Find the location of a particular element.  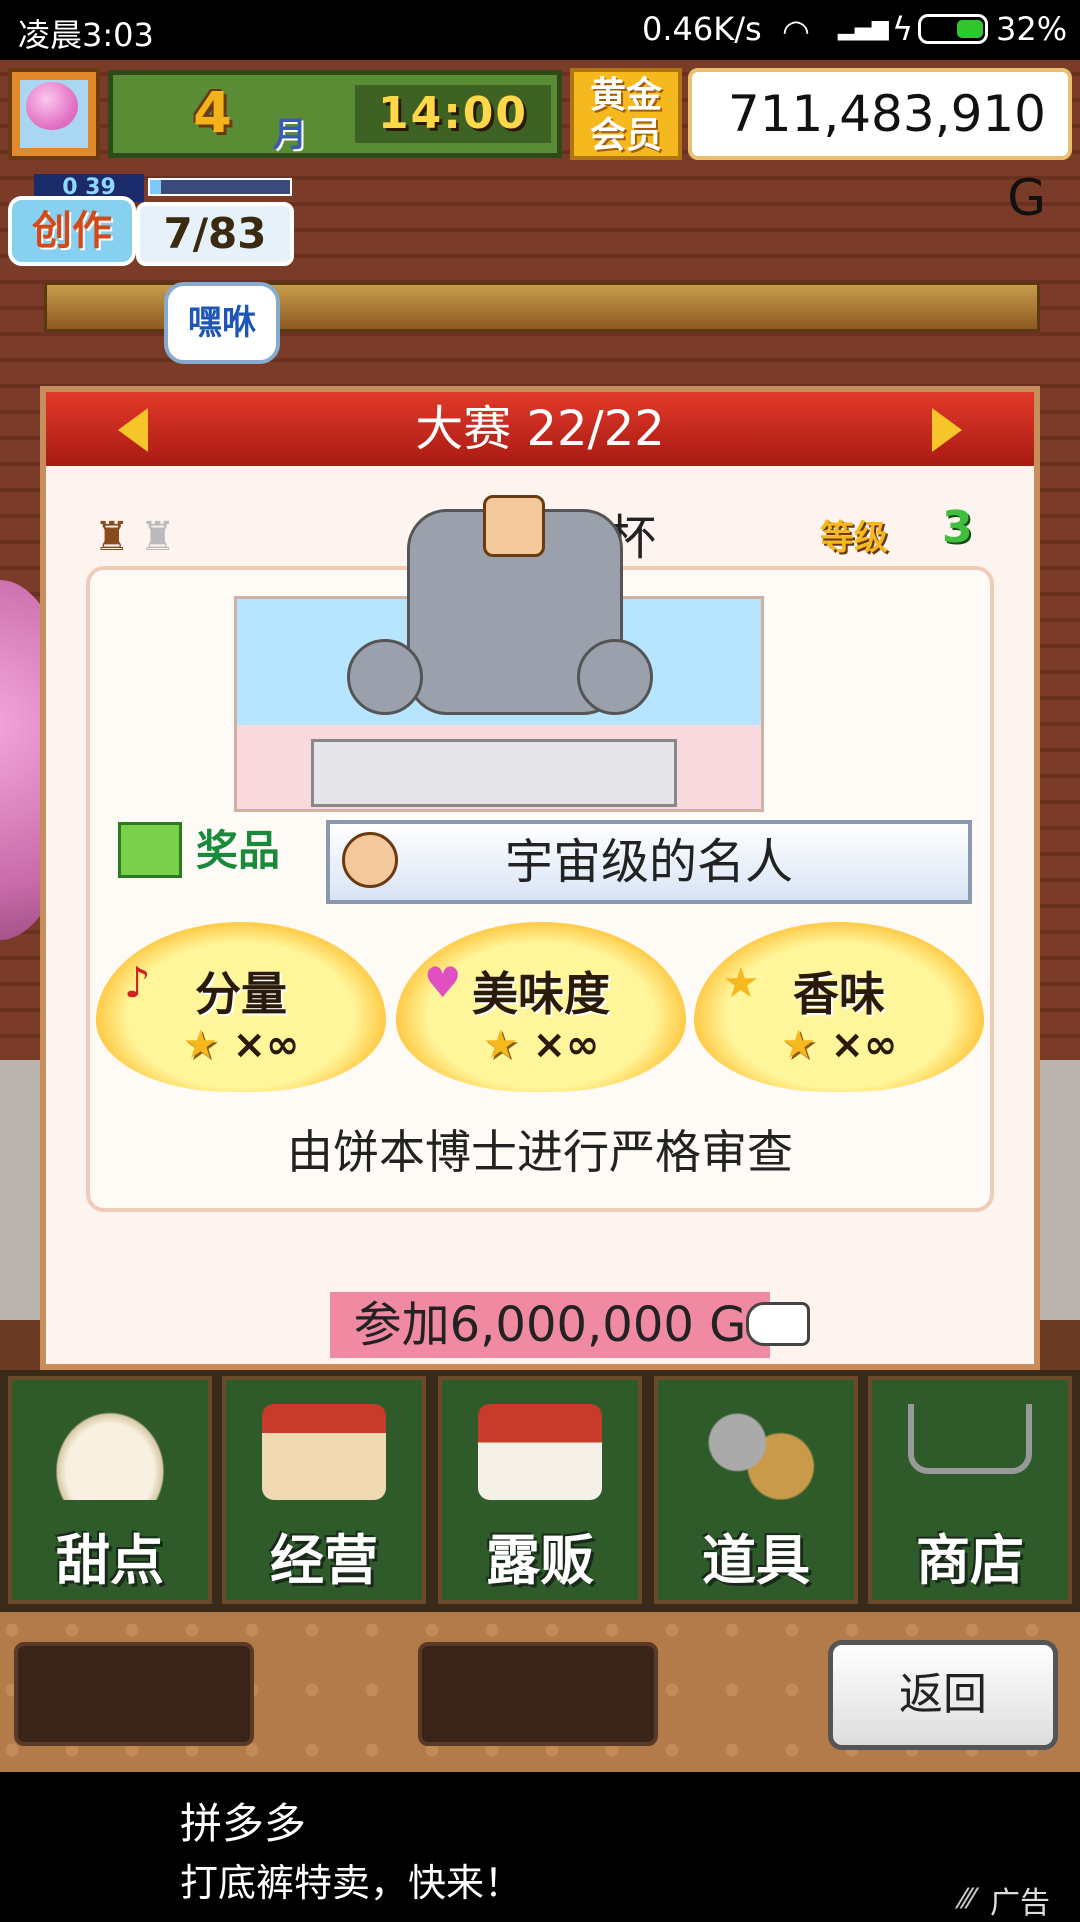

shop-avatar is located at coordinates (54, 114).